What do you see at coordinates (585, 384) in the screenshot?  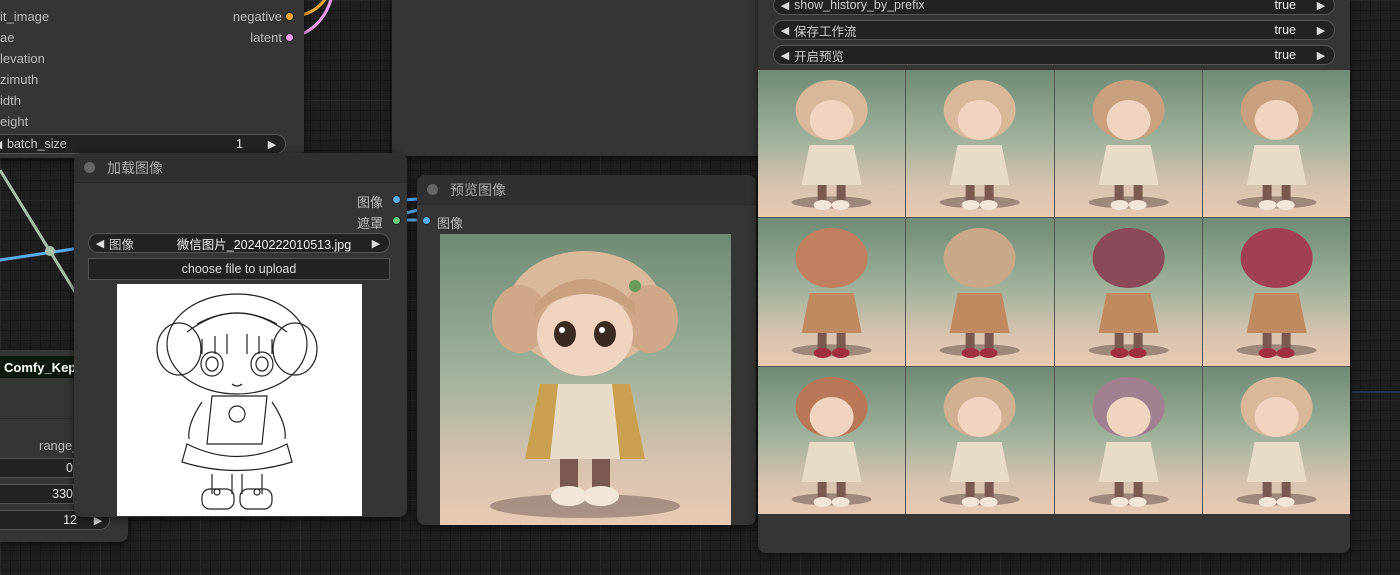 I see `rendered-character` at bounding box center [585, 384].